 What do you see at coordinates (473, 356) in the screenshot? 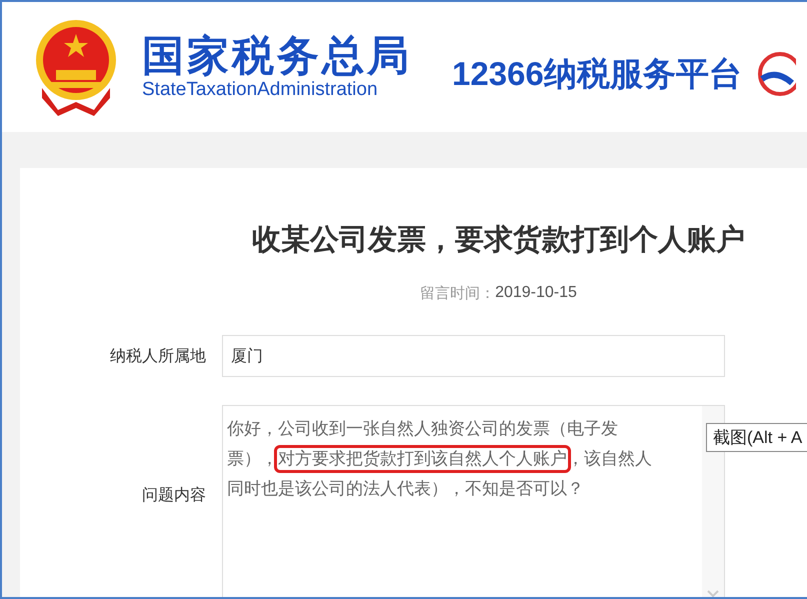
I see `input-field: 厦门` at bounding box center [473, 356].